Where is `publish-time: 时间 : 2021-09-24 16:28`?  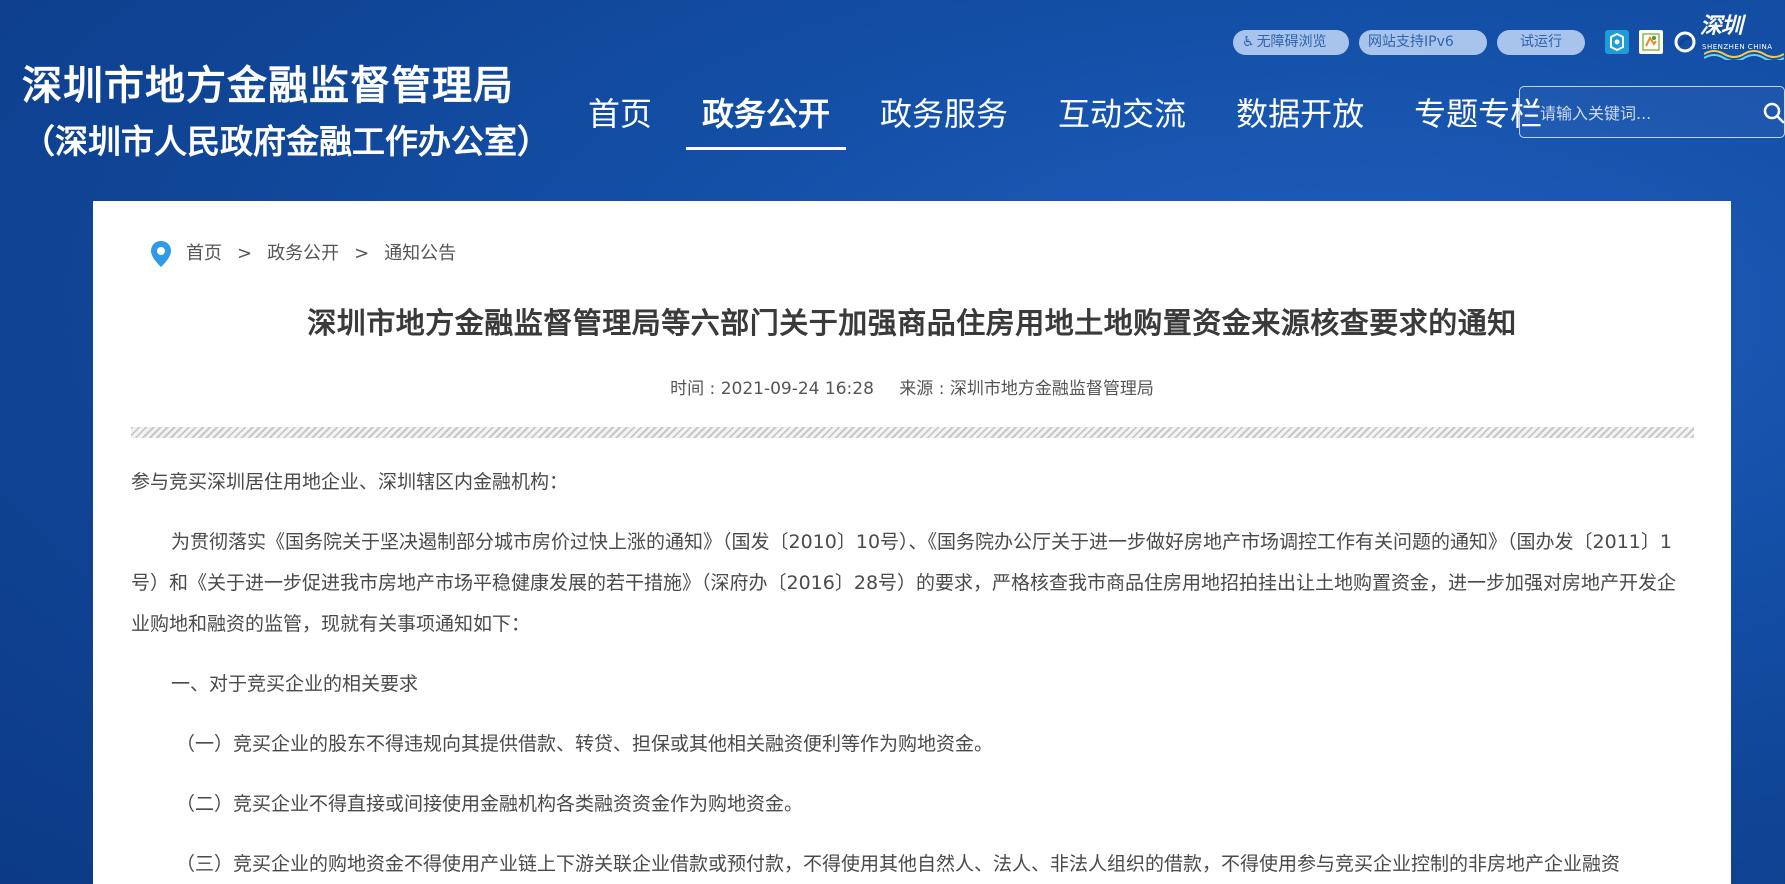 publish-time: 时间 : 2021-09-24 16:28 is located at coordinates (772, 389).